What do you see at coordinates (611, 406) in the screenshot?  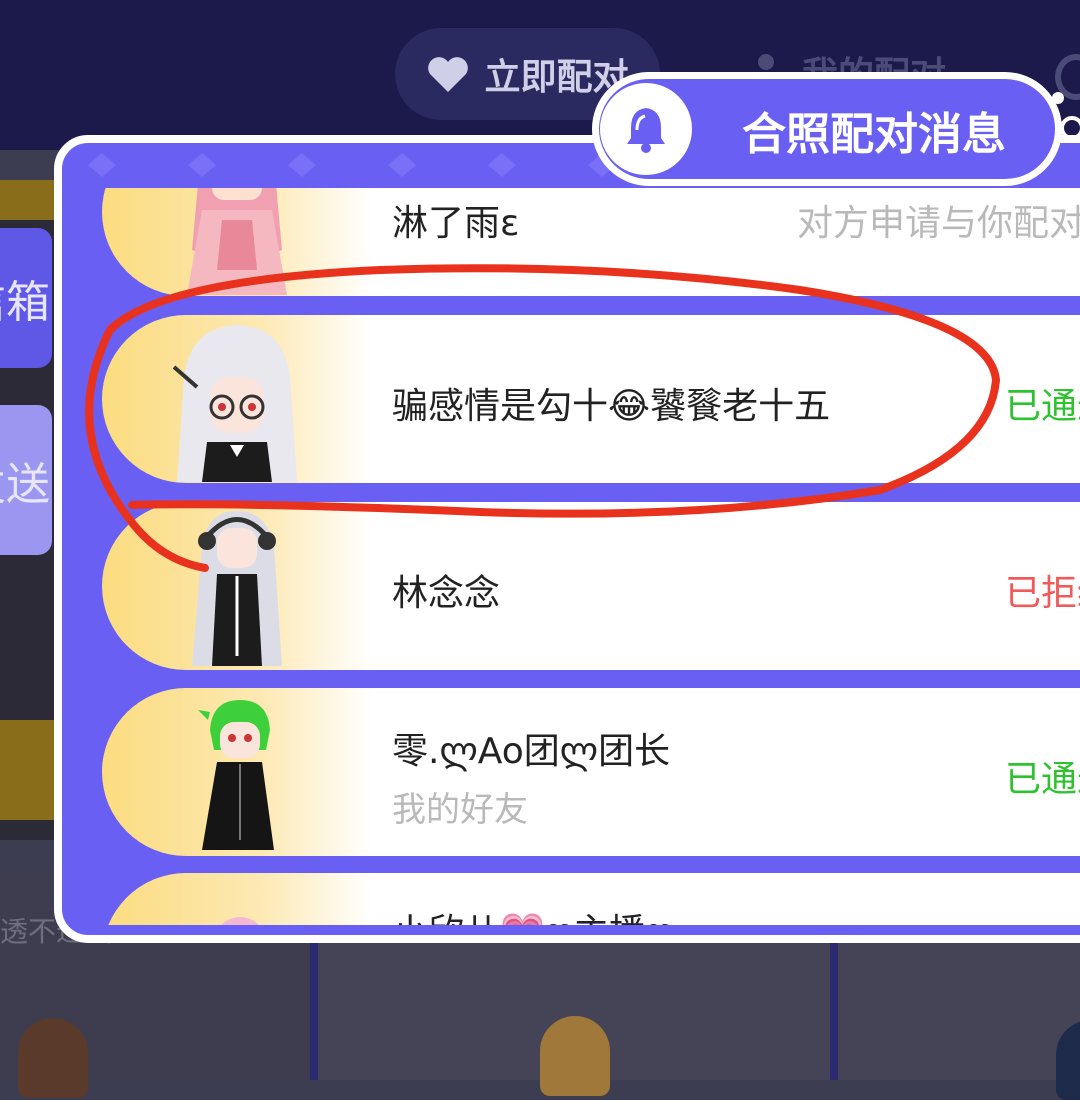 I see `list-item-name: 骗感情是勾十😂饕餮老十五` at bounding box center [611, 406].